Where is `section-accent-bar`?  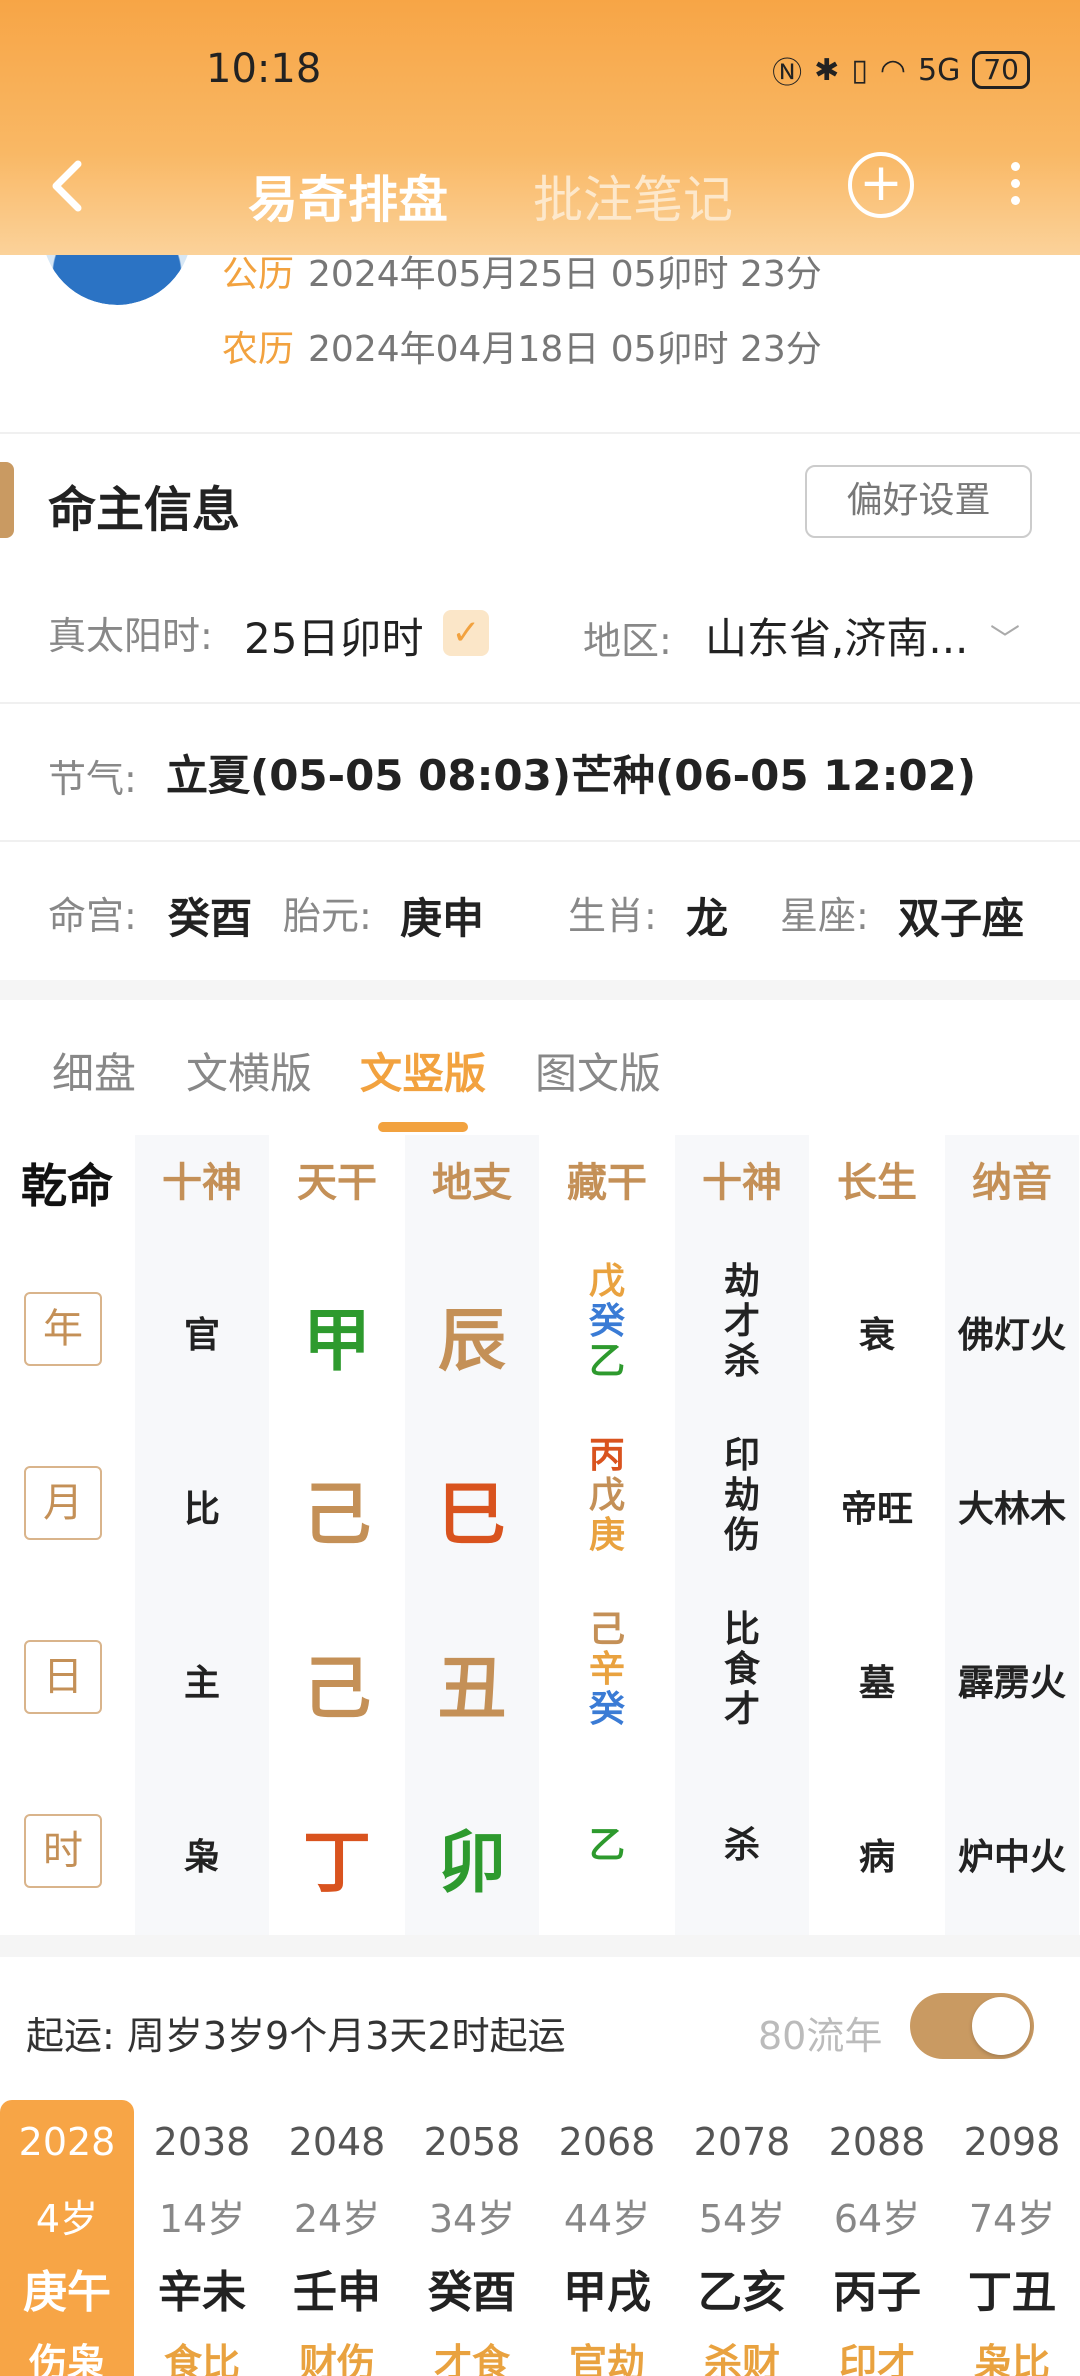
section-accent-bar is located at coordinates (7, 500).